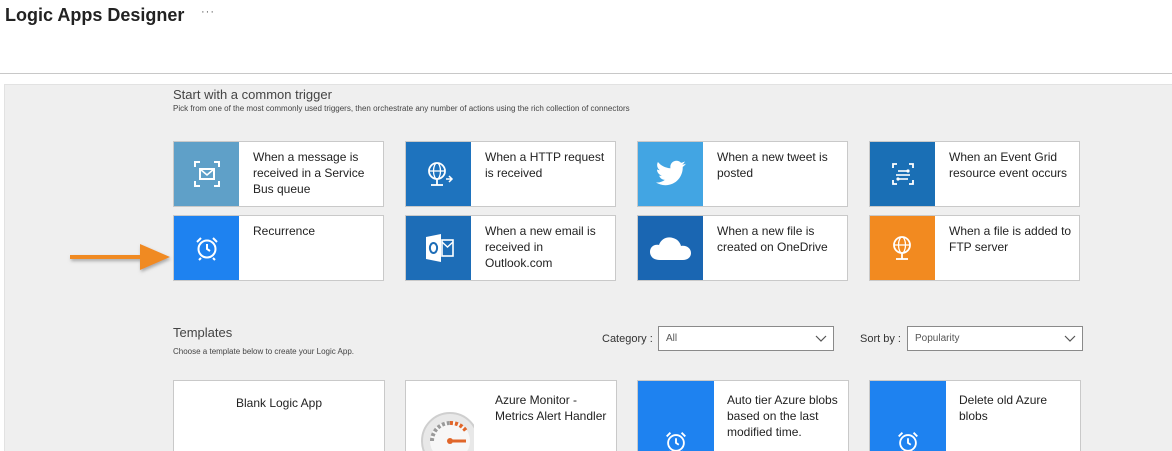 This screenshot has height=451, width=1172. I want to click on event-grid-icon, so click(902, 174).